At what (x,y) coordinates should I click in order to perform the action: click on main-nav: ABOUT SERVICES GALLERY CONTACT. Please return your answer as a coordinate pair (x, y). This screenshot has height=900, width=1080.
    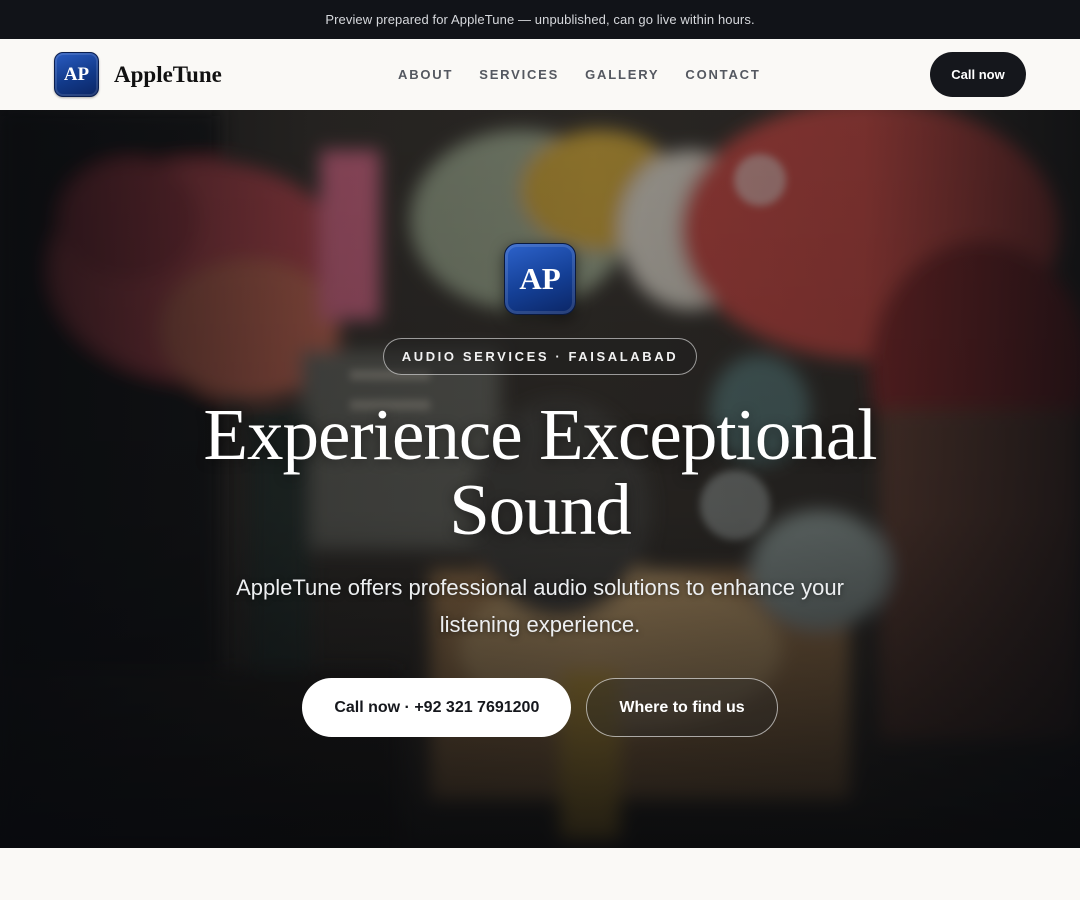
    Looking at the image, I should click on (579, 74).